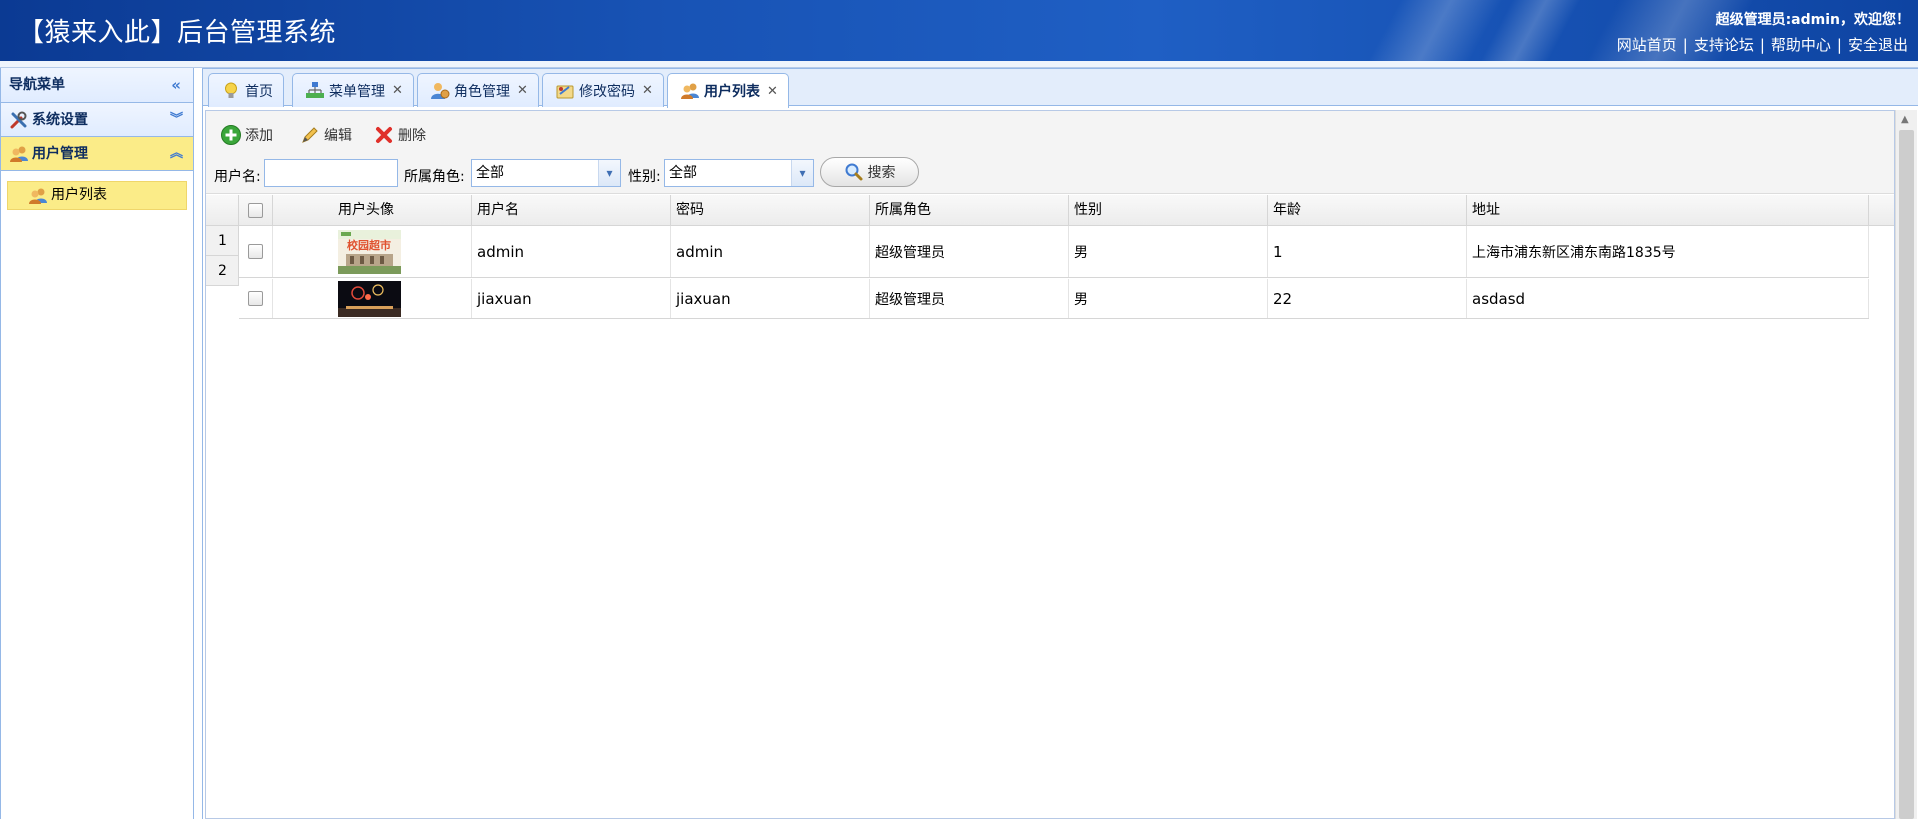 The height and width of the screenshot is (819, 1918). I want to click on sitemap-icon, so click(315, 89).